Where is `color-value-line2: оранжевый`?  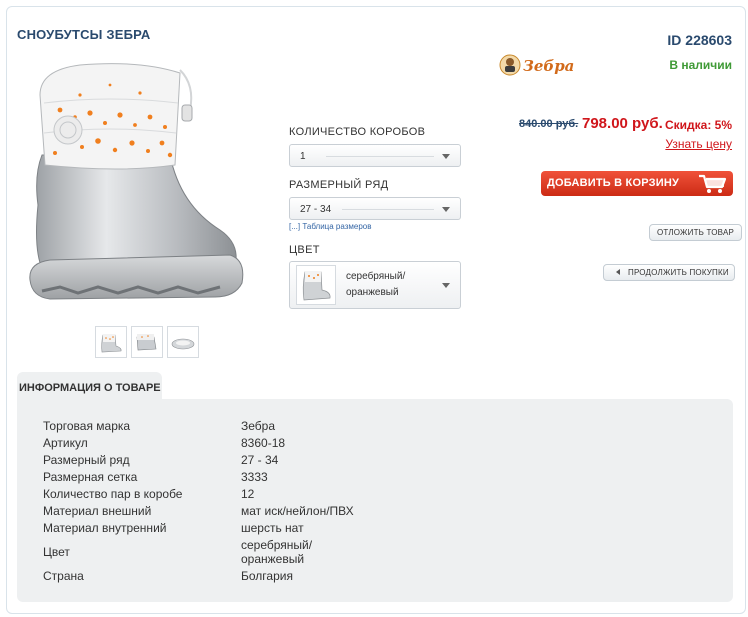 color-value-line2: оранжевый is located at coordinates (372, 292).